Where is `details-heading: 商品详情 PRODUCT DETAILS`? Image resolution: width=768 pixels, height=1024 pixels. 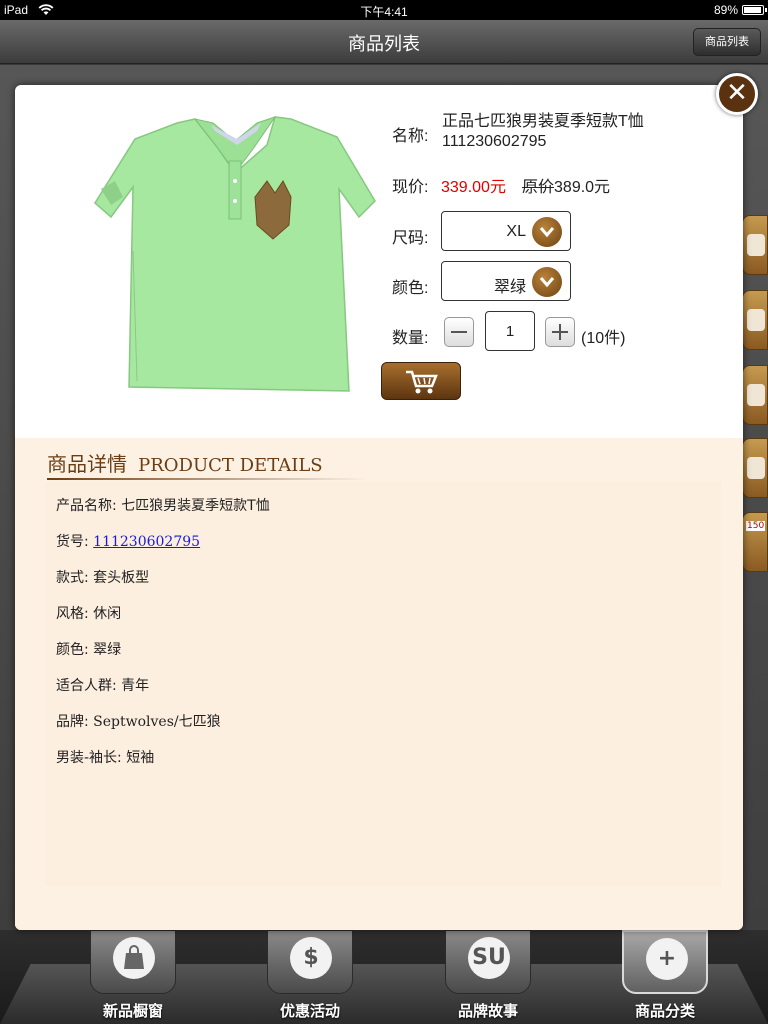
details-heading: 商品详情 PRODUCT DETAILS is located at coordinates (185, 462).